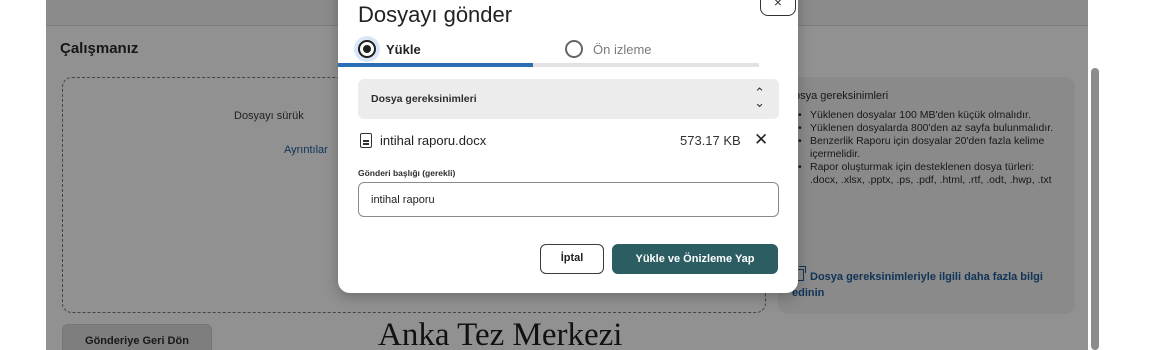 The image size is (1150, 350). Describe the element at coordinates (778, 8) in the screenshot. I see `close-button: ×` at that location.